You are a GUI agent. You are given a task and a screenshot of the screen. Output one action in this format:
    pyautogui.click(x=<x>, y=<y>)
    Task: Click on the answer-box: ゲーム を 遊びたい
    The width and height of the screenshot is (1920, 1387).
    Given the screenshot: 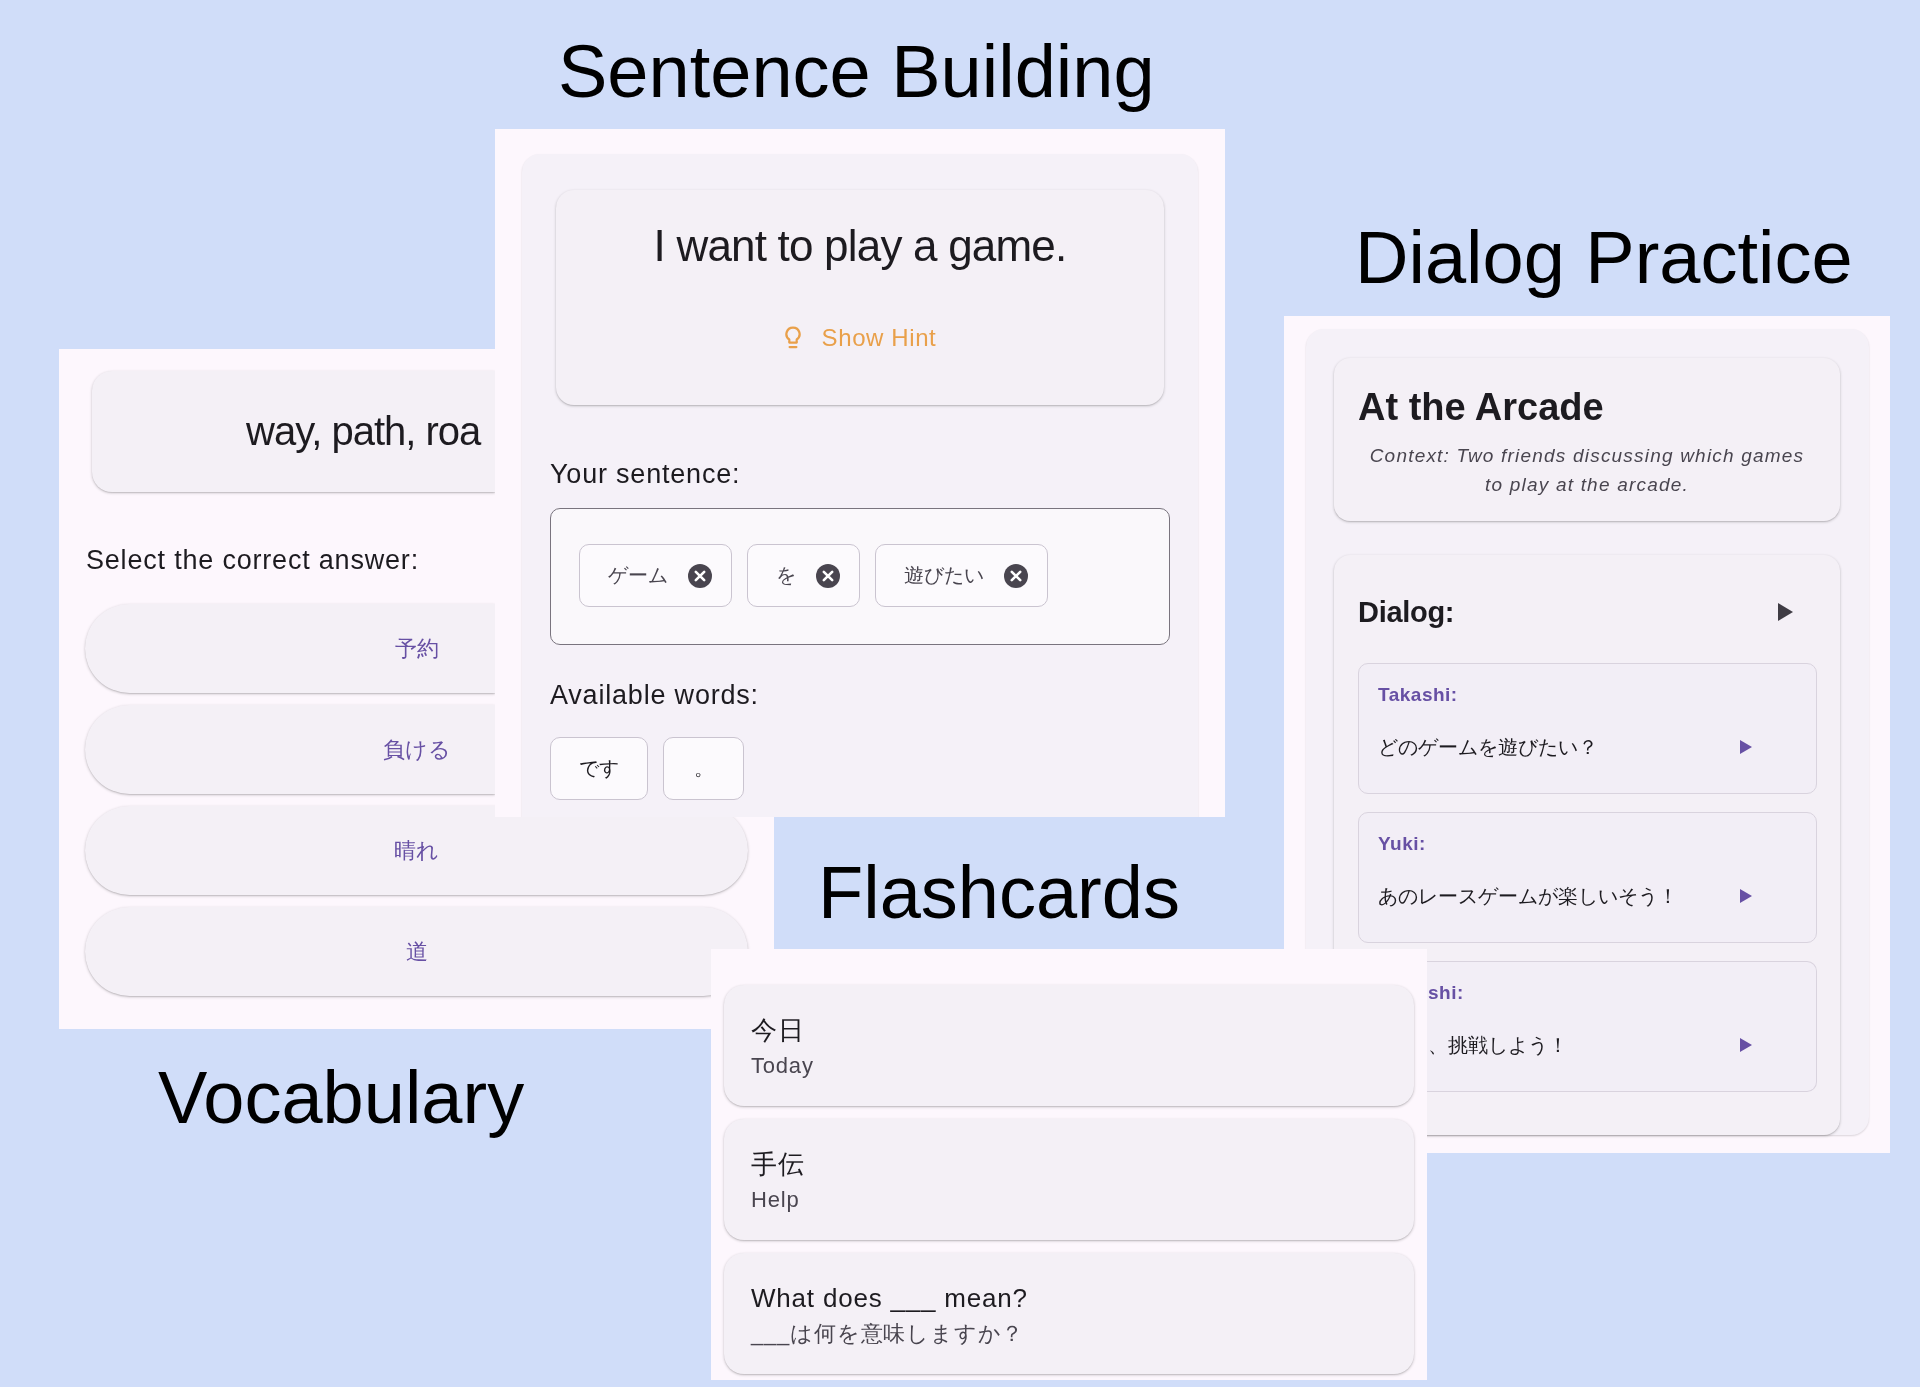 What is the action you would take?
    pyautogui.click(x=860, y=576)
    